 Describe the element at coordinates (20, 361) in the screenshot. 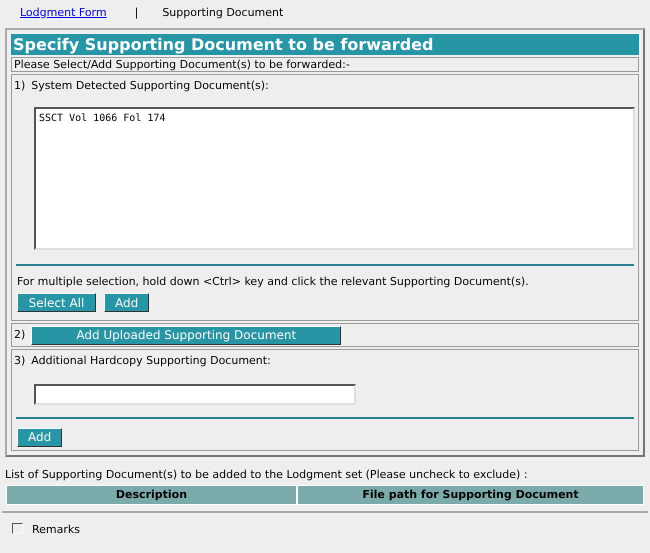

I see `section-number: 3)` at that location.